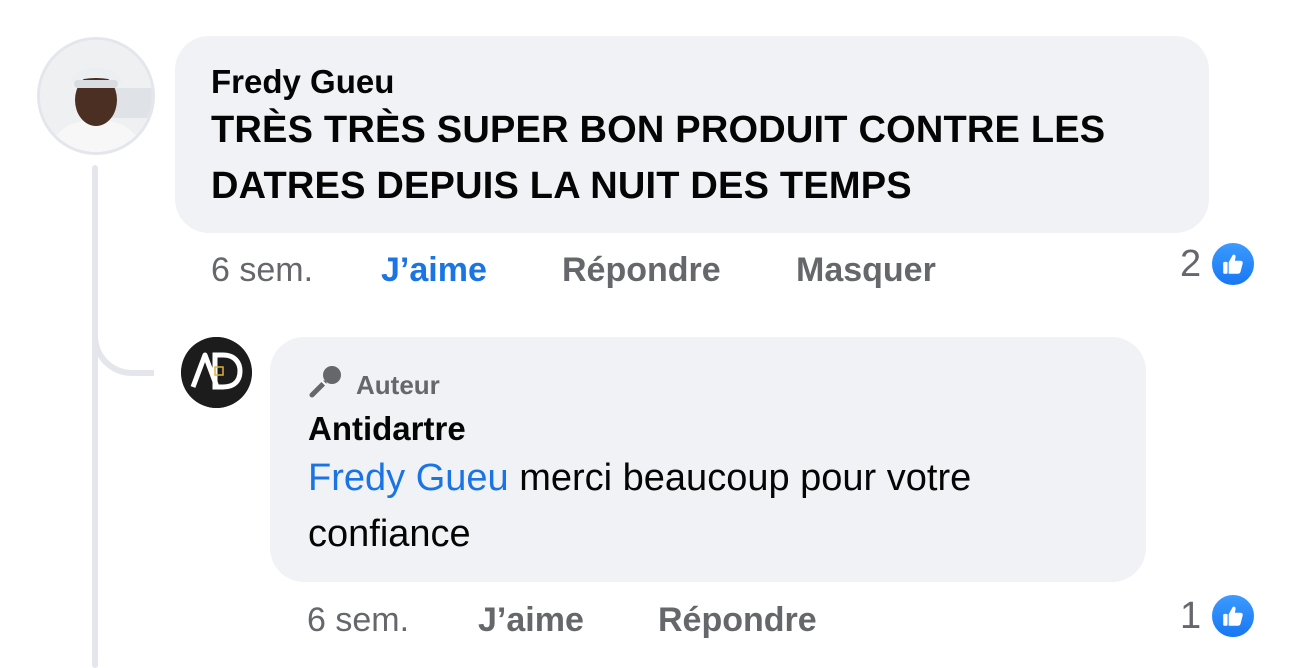 The width and height of the screenshot is (1290, 668). What do you see at coordinates (641, 270) in the screenshot?
I see `reply-button: Répondre` at bounding box center [641, 270].